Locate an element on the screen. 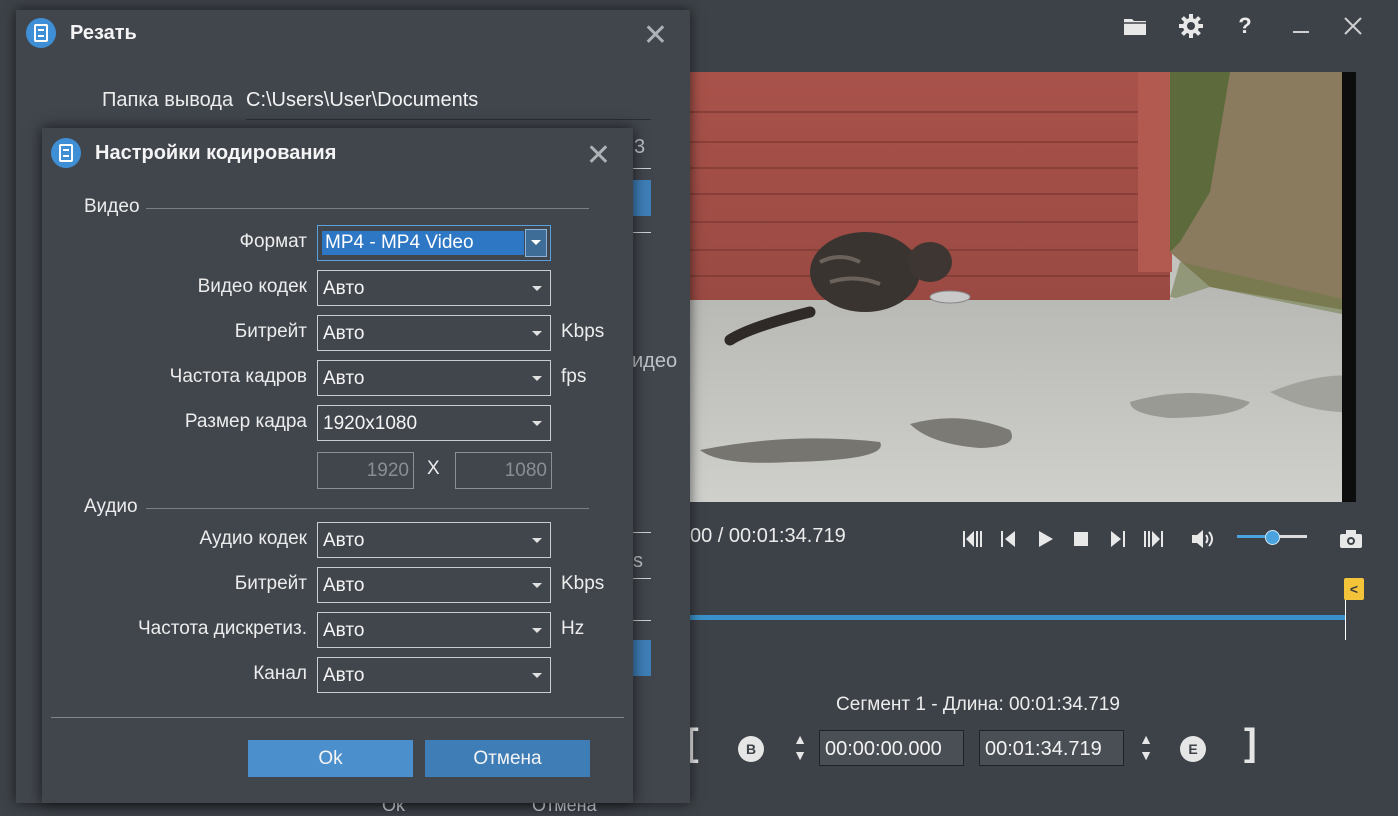  format-select: MP4 - MP4 Video is located at coordinates (434, 243).